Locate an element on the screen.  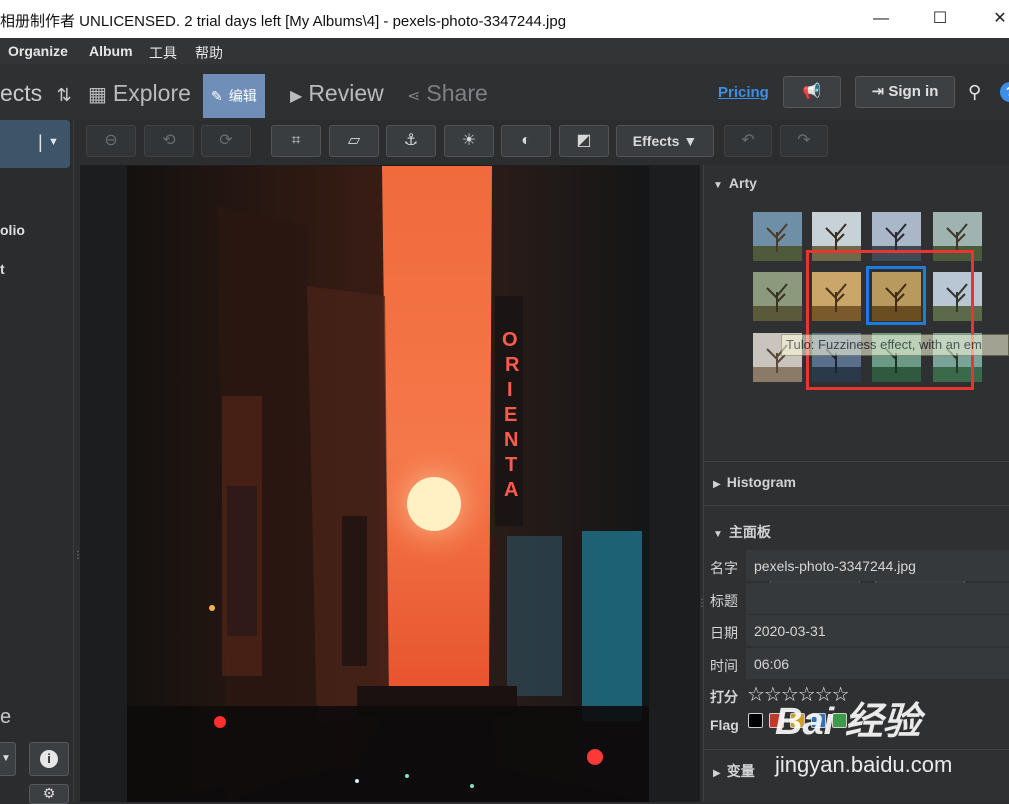
prop-row-time: 时间 06:06 is located at coordinates (856, 664).